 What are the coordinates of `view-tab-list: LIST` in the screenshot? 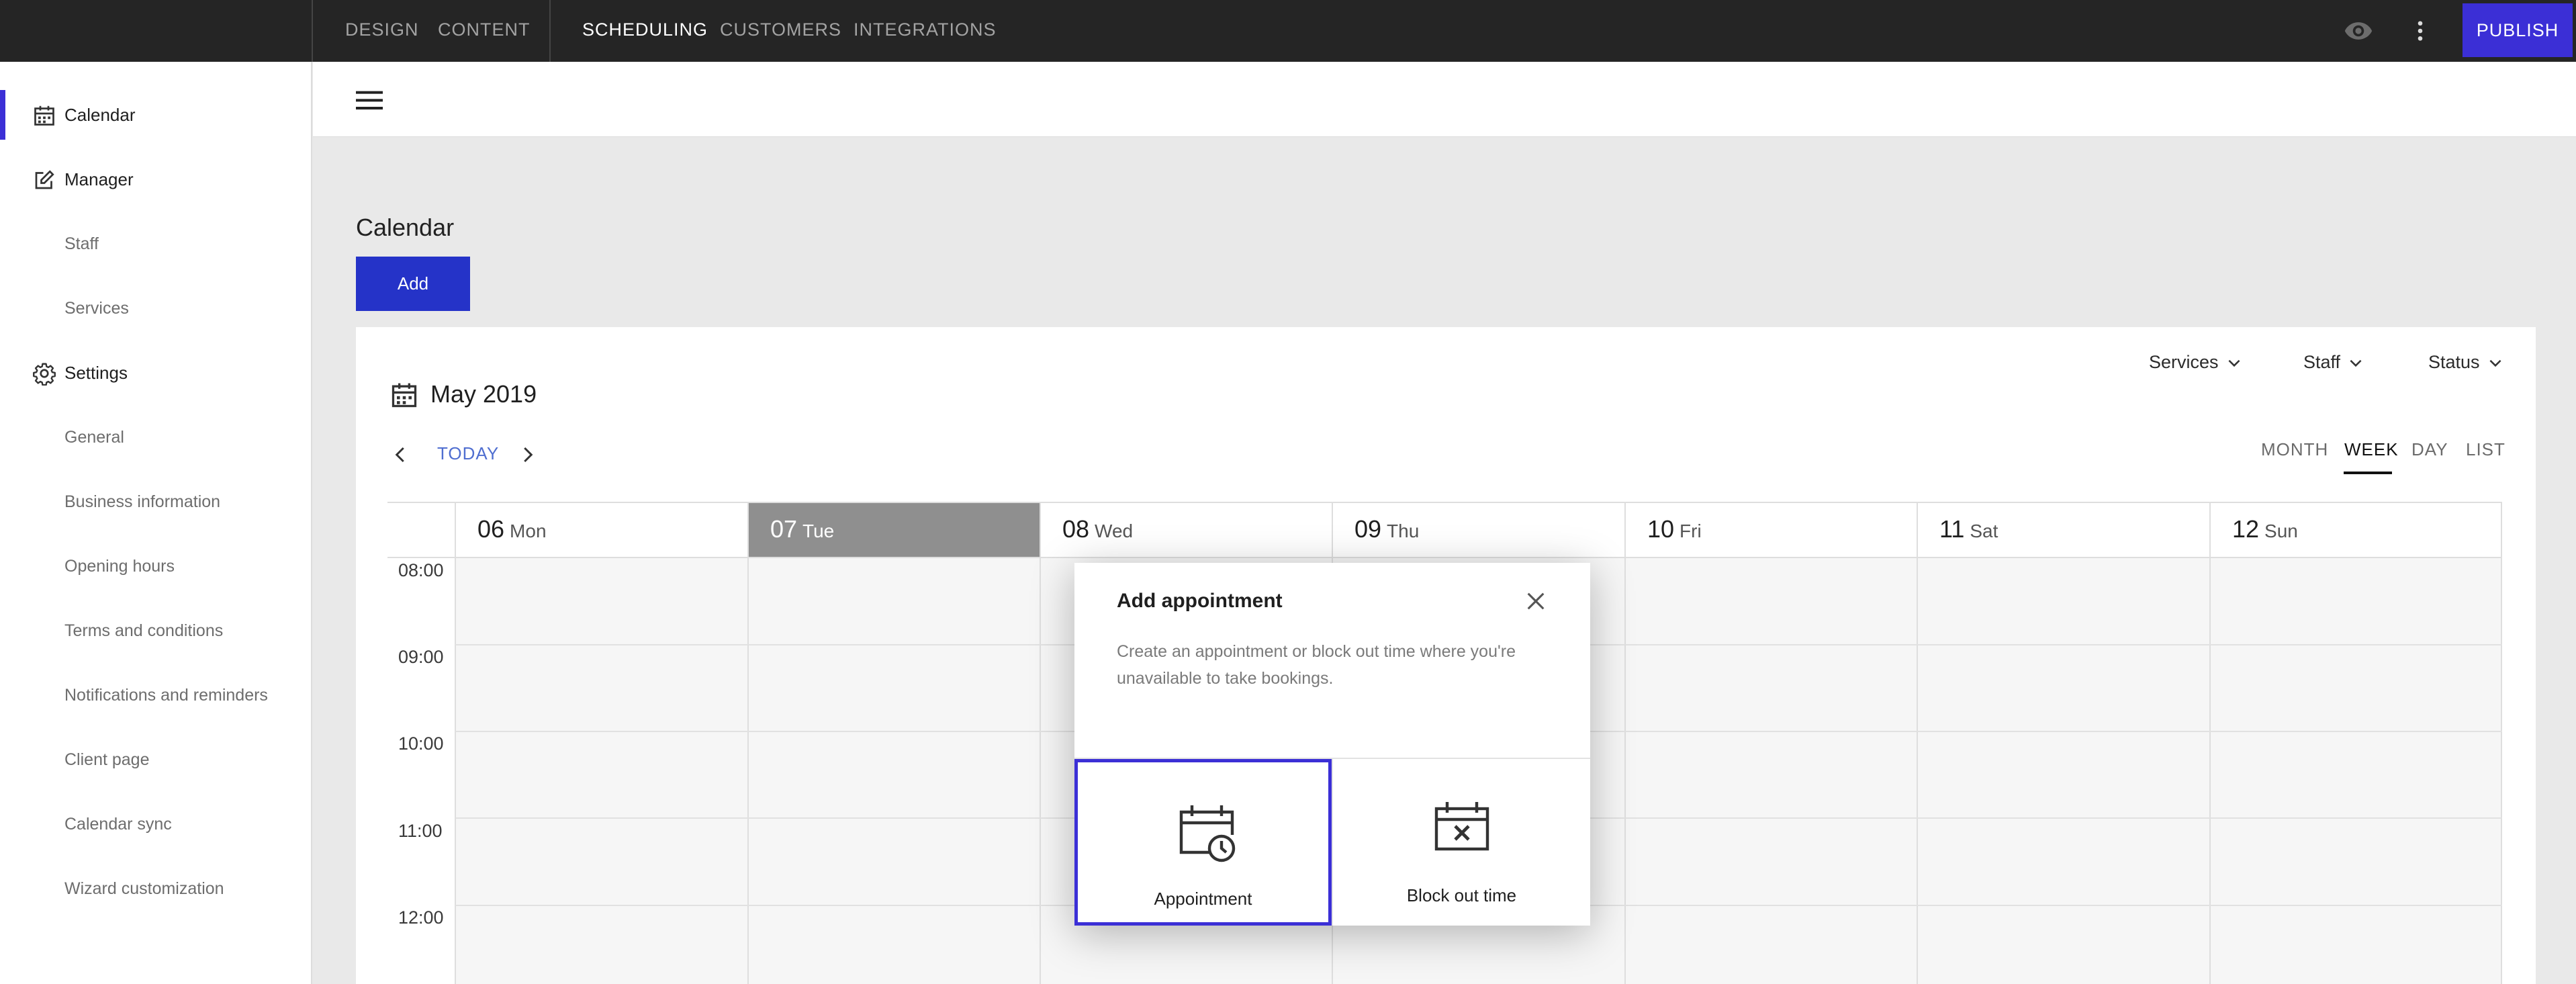 It's located at (2485, 449).